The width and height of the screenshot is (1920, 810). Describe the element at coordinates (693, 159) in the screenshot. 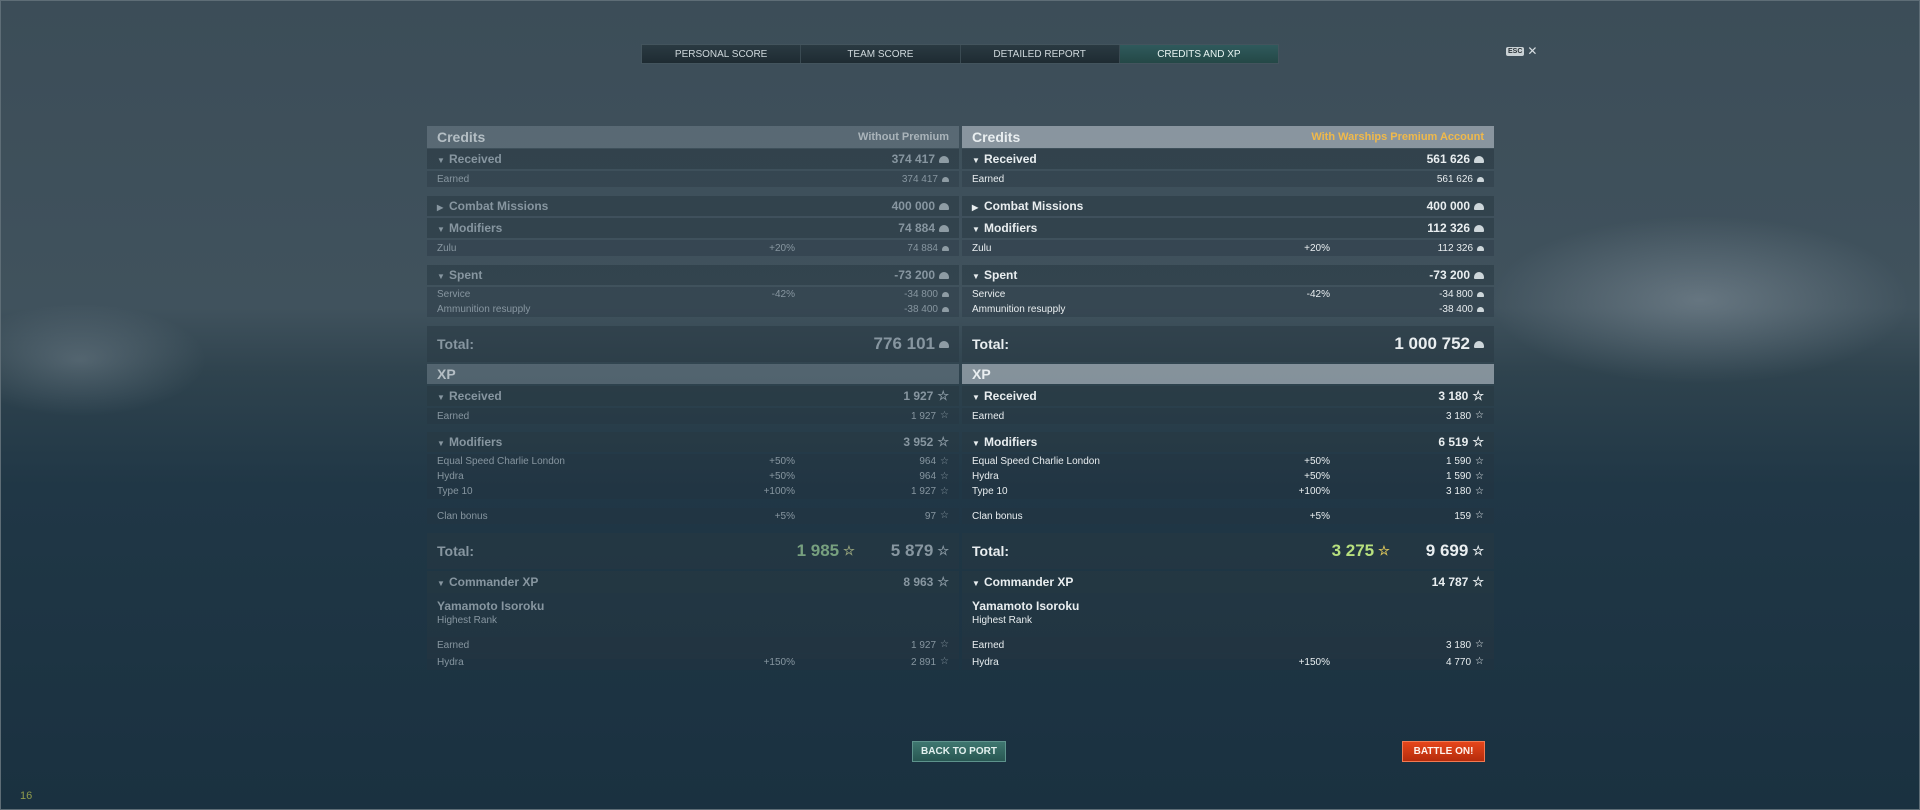

I see `group-row: ▼ Received 374 417` at that location.